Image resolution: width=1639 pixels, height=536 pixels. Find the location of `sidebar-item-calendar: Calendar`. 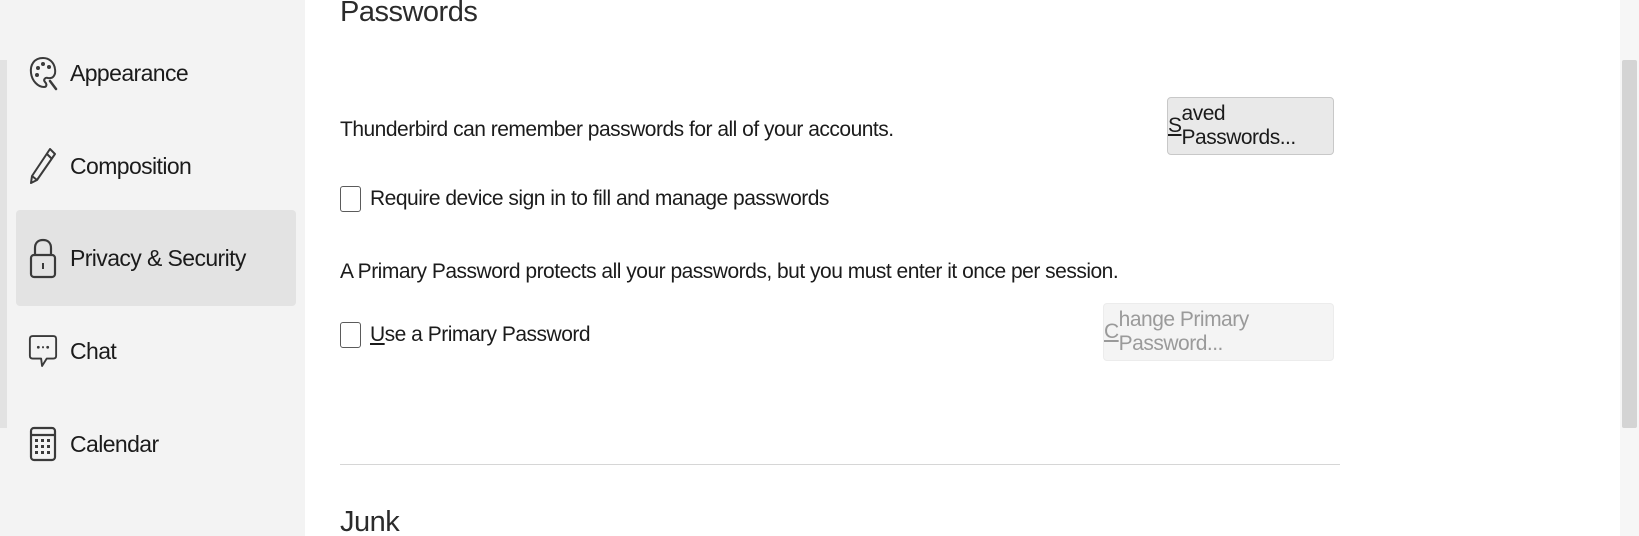

sidebar-item-calendar: Calendar is located at coordinates (156, 444).